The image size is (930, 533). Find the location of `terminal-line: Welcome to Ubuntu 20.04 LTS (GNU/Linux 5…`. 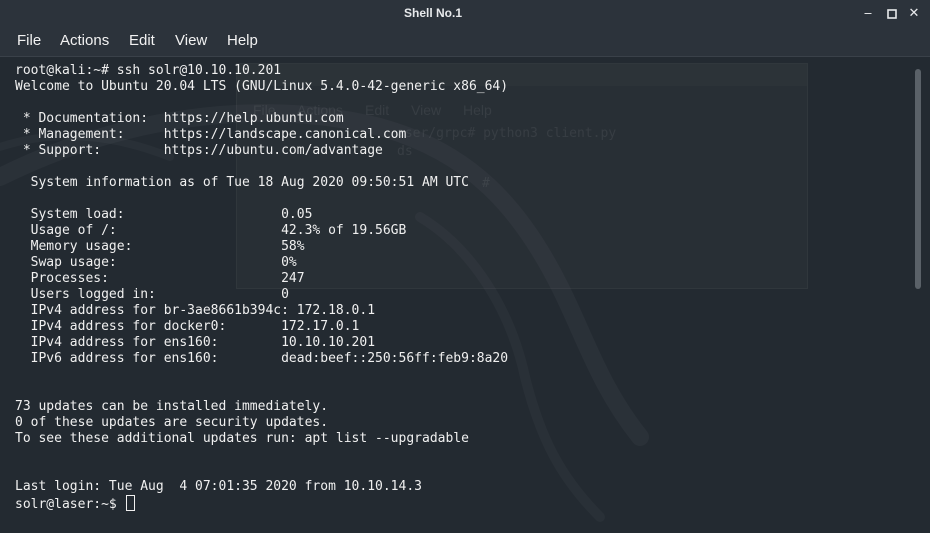

terminal-line: Welcome to Ubuntu 20.04 LTS (GNU/Linux 5… is located at coordinates (262, 86).